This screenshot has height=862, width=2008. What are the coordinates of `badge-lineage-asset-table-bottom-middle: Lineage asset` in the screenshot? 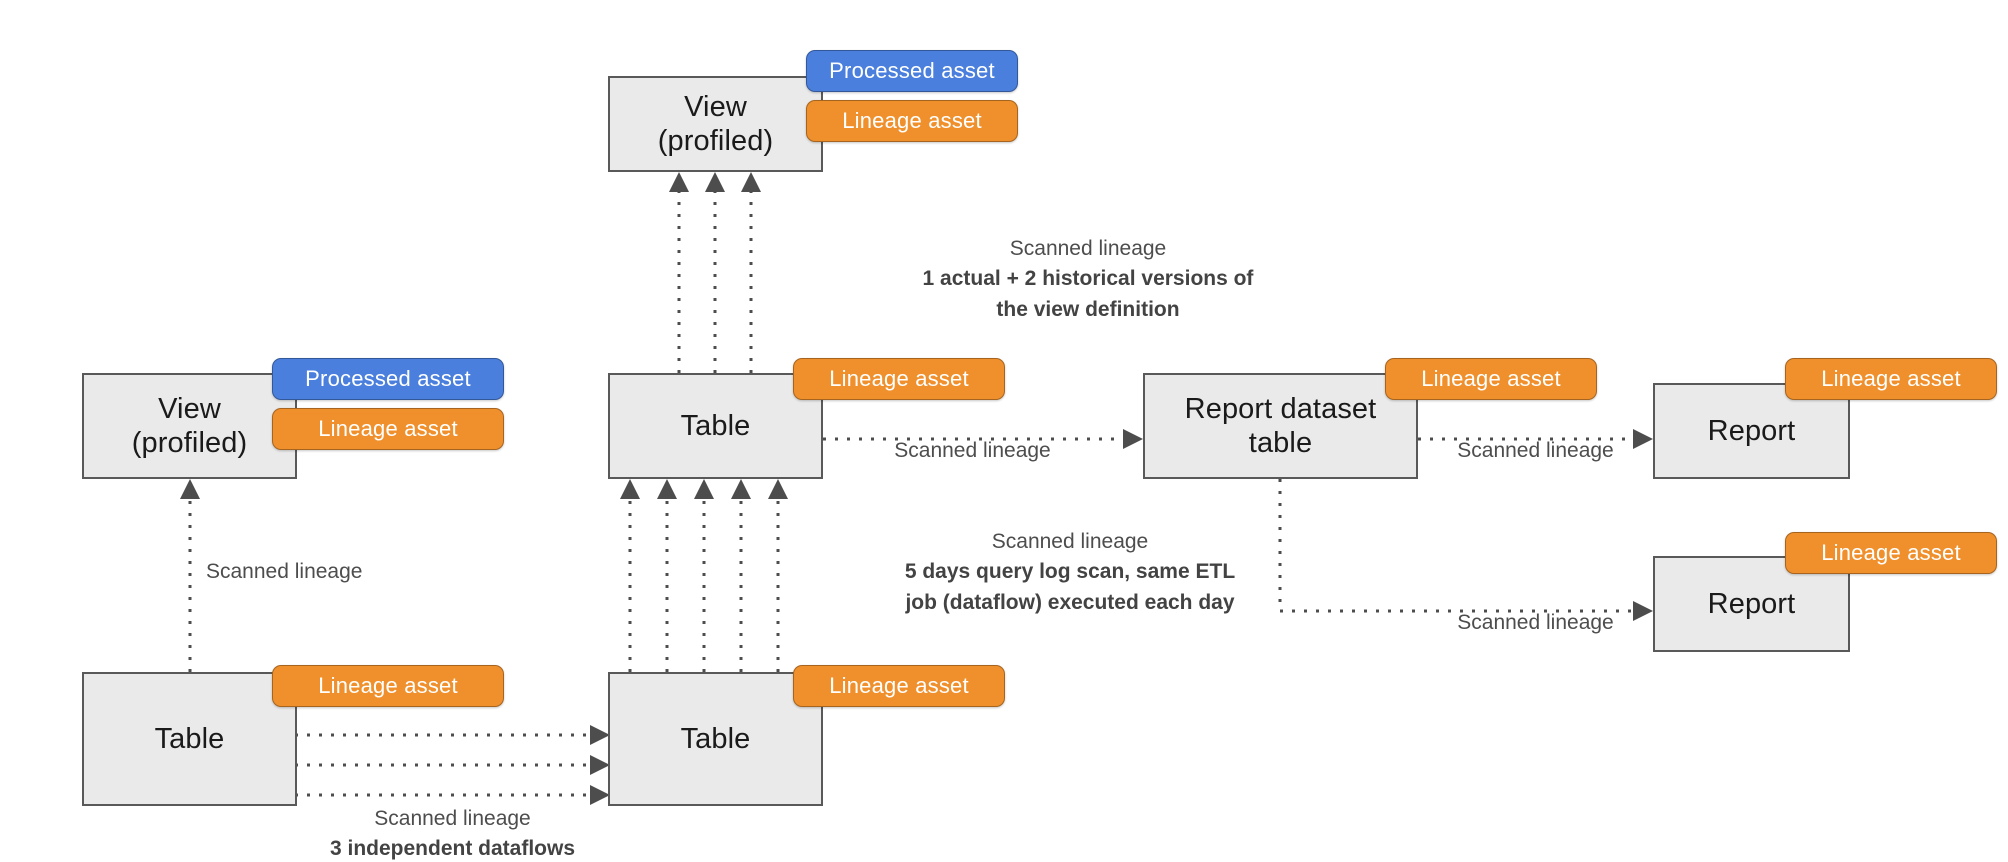 It's located at (899, 686).